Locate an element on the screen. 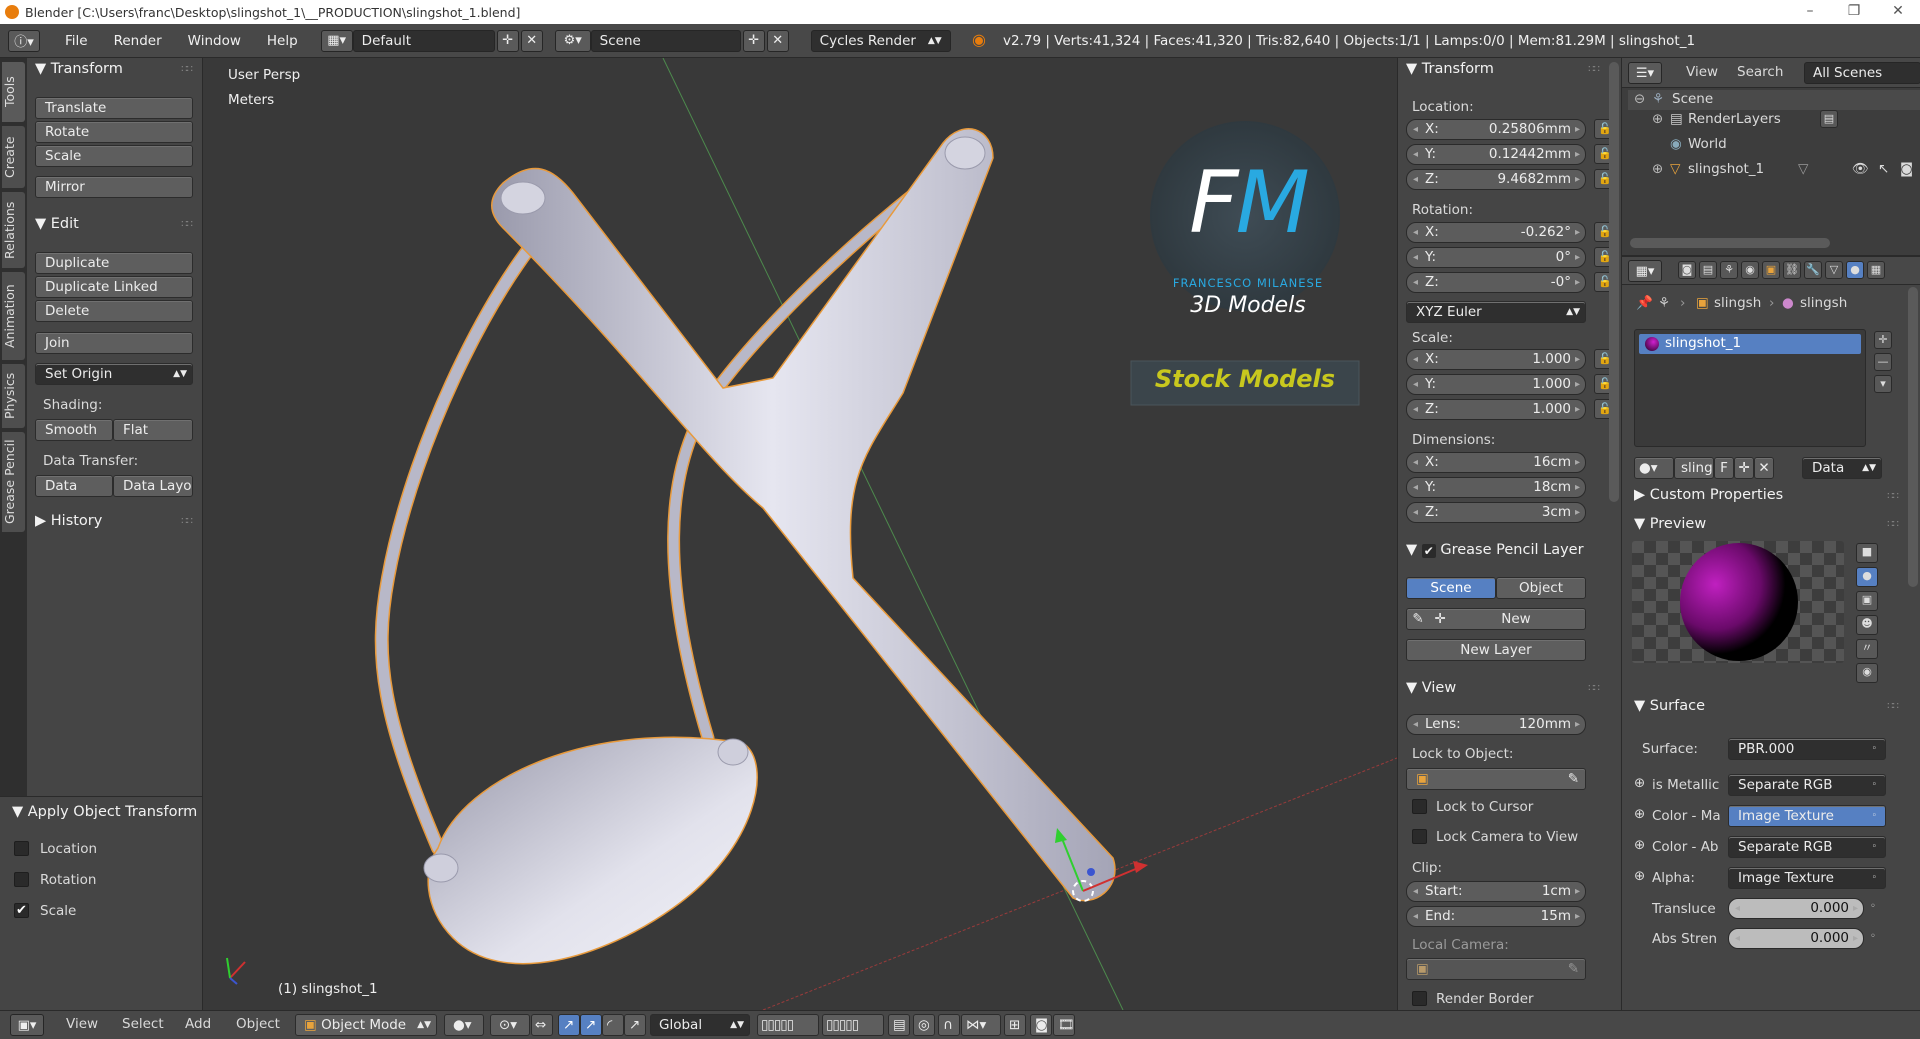 This screenshot has height=1039, width=1920. tab-grease-pencil: Grease Pencil is located at coordinates (13, 482).